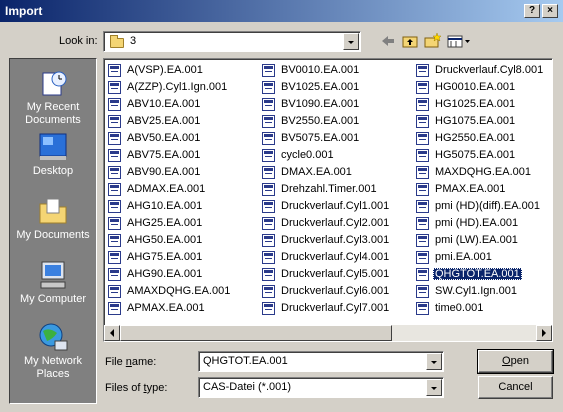 This screenshot has height=412, width=563. I want to click on file-item: AMAXDQHG.EA.001, so click(169, 291).